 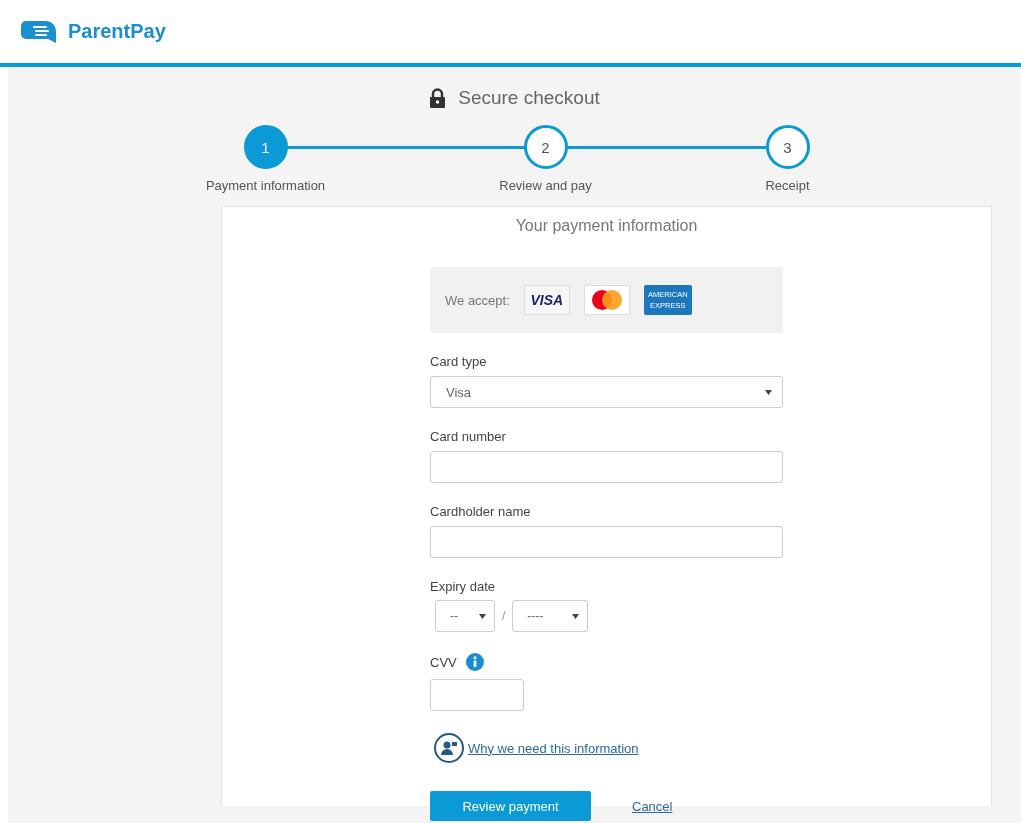 I want to click on step-circle: 1, so click(x=265, y=147).